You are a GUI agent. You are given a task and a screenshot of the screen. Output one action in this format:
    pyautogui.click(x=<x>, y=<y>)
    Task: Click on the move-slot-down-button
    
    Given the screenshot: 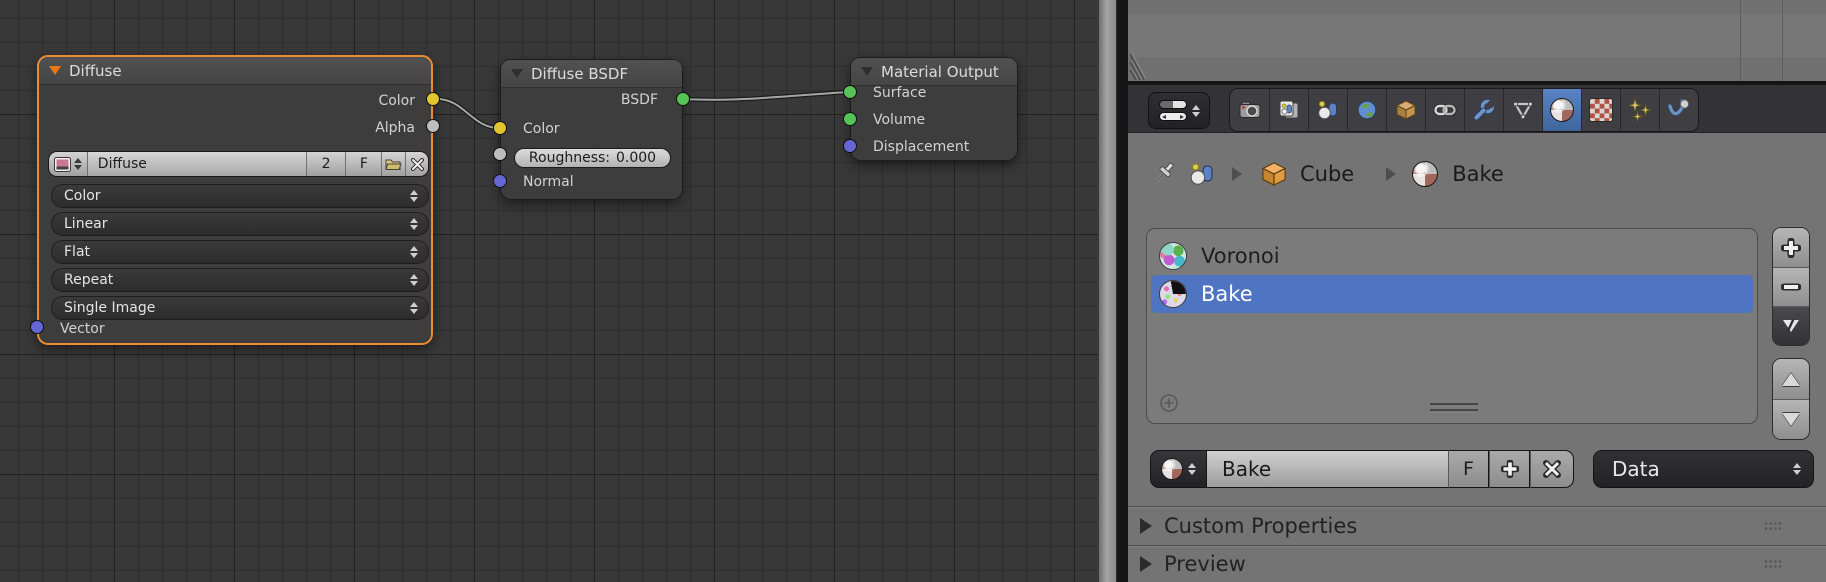 What is the action you would take?
    pyautogui.click(x=1791, y=419)
    